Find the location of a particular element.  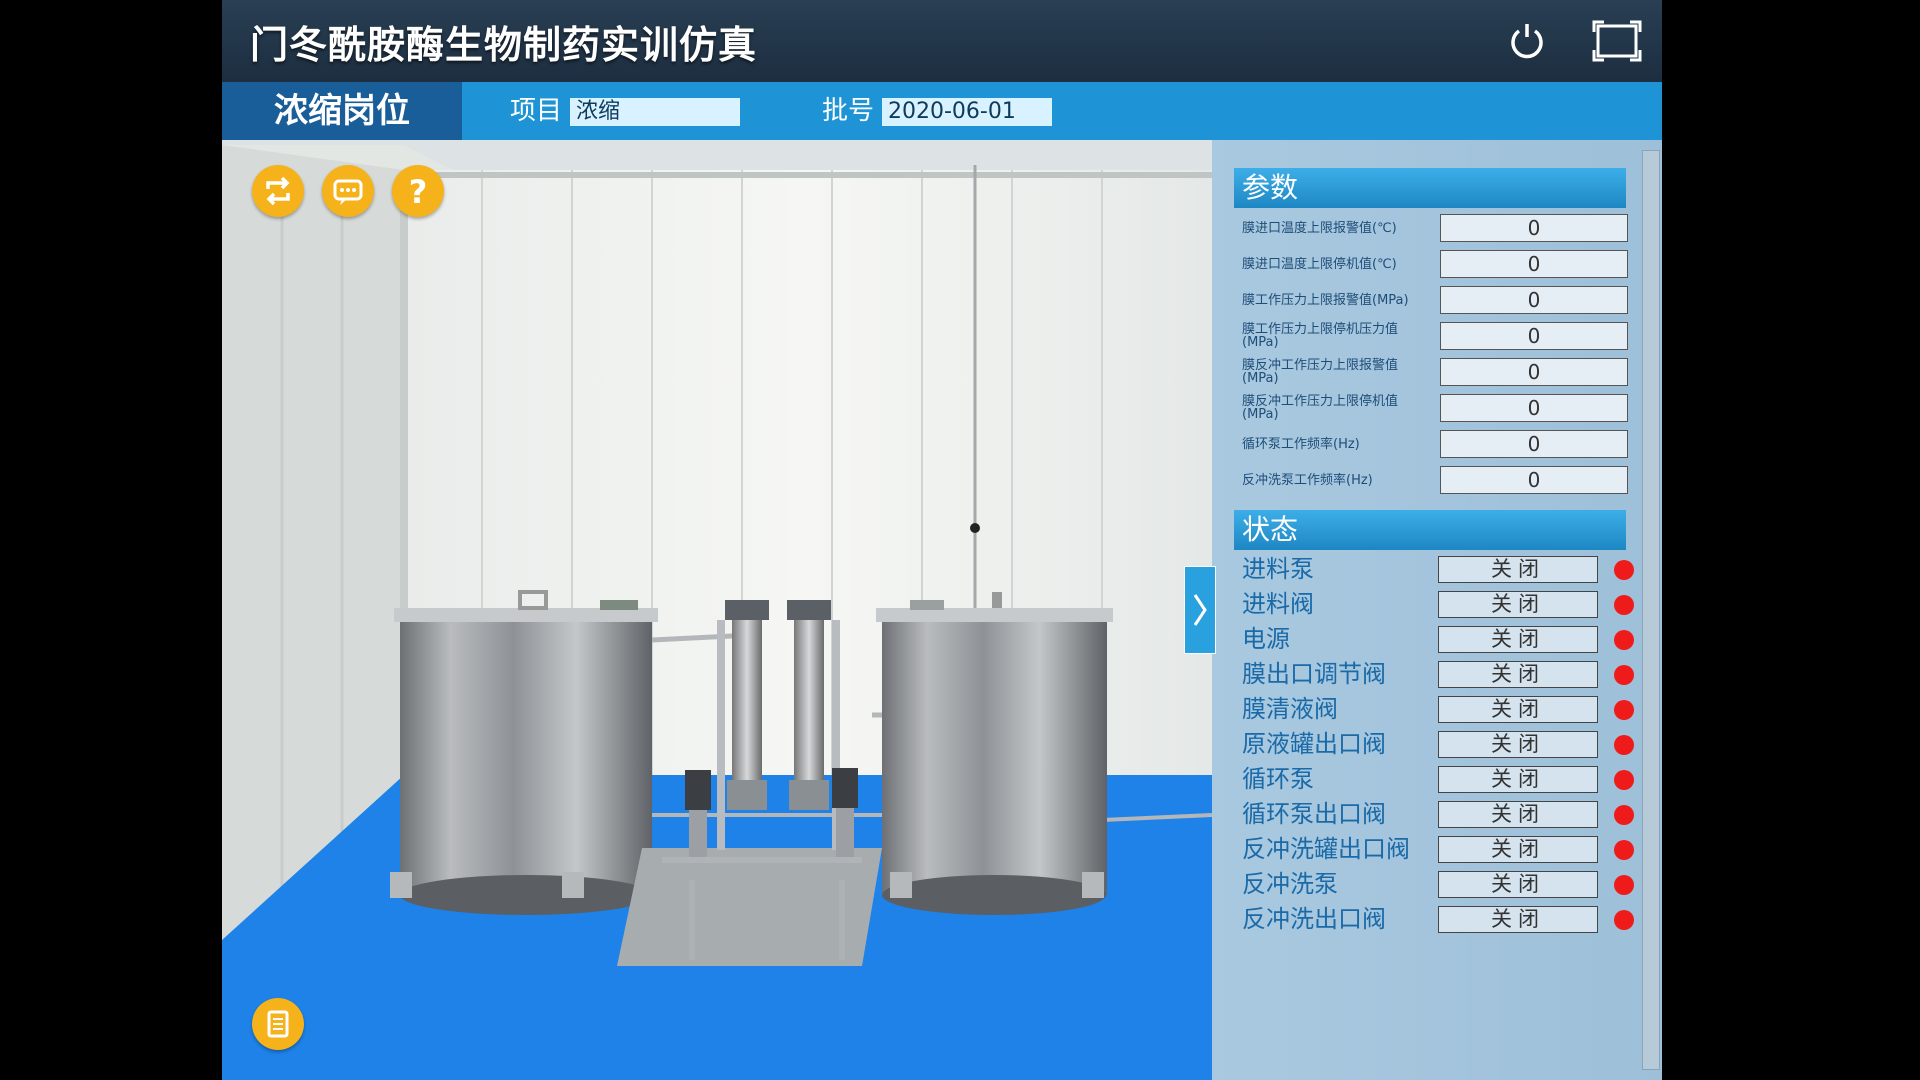

status-label: 膜清液阀 is located at coordinates (1290, 709).